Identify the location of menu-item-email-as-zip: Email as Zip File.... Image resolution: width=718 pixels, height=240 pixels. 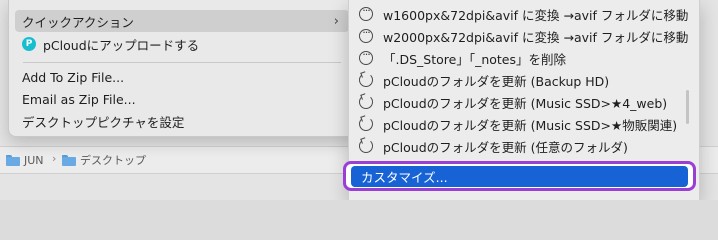
(182, 99).